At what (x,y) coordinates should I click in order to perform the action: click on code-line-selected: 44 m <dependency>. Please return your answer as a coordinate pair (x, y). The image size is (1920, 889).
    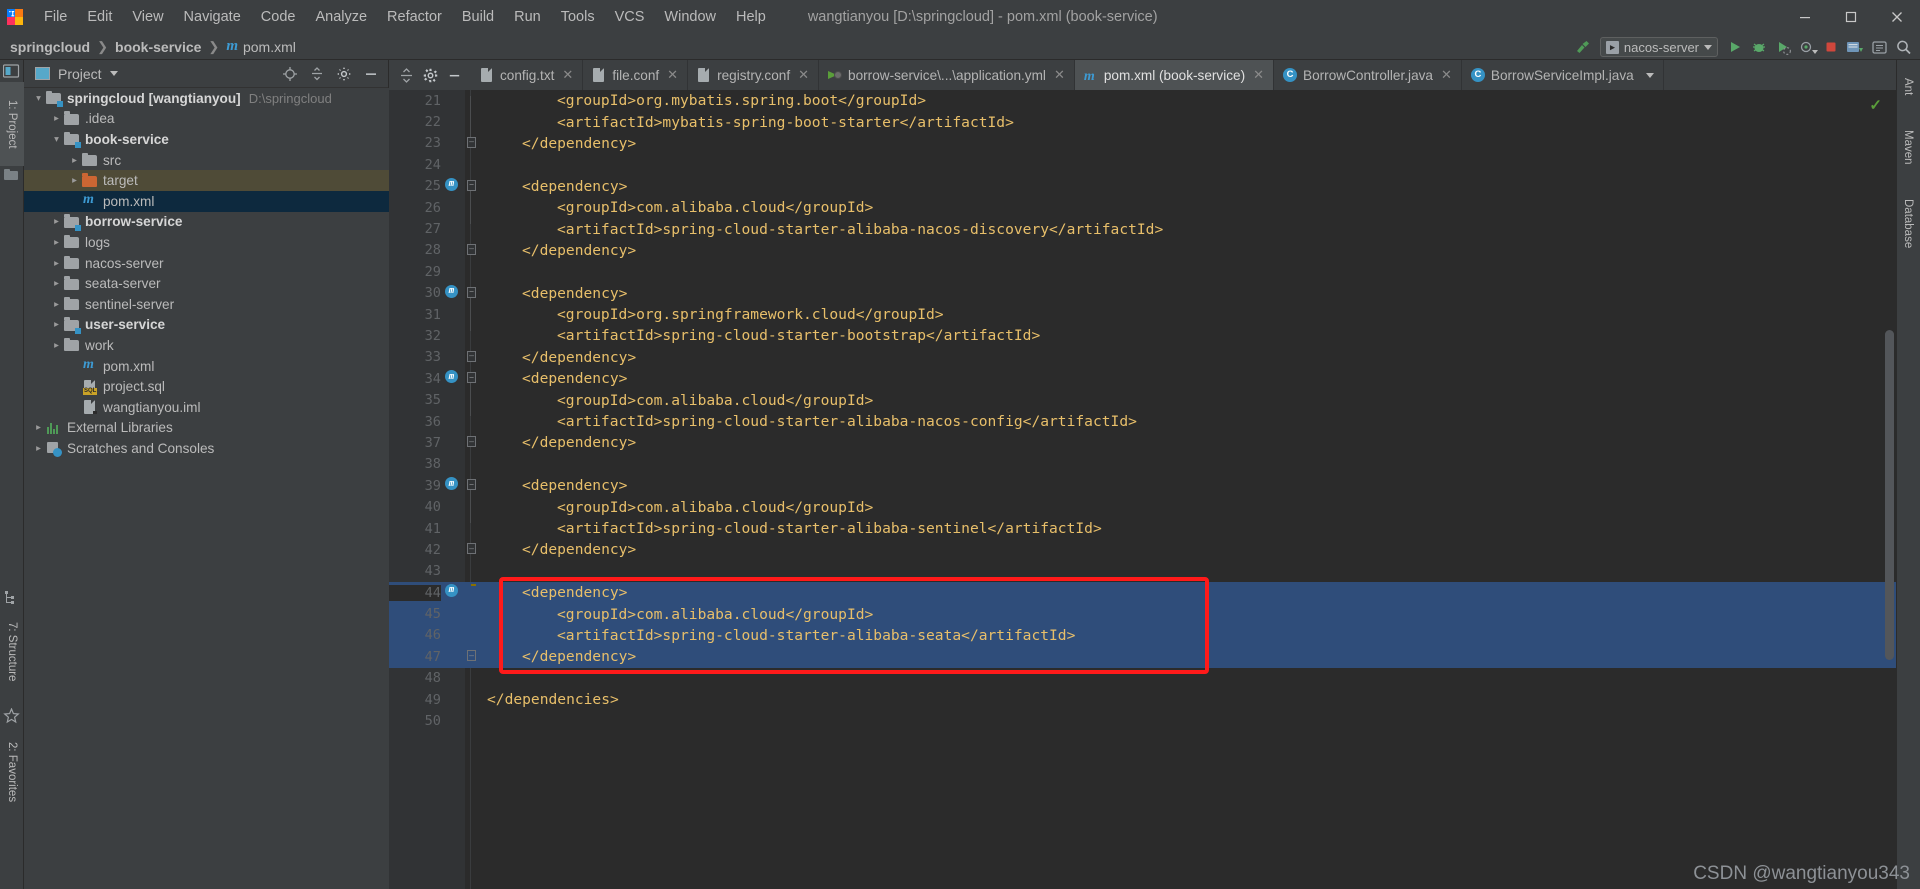
    Looking at the image, I should click on (1142, 592).